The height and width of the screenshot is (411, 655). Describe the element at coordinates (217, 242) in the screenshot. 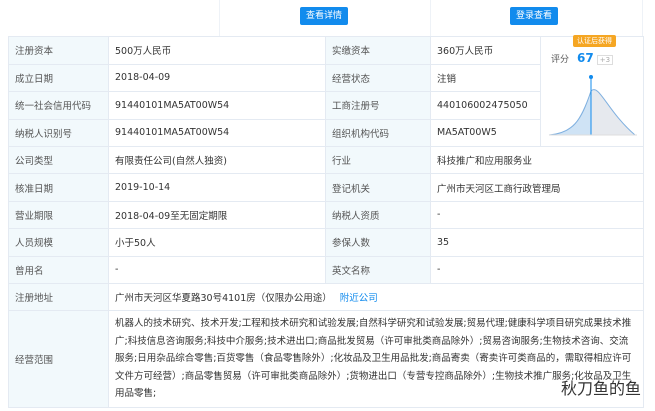

I see `field-value: 小于50人` at that location.